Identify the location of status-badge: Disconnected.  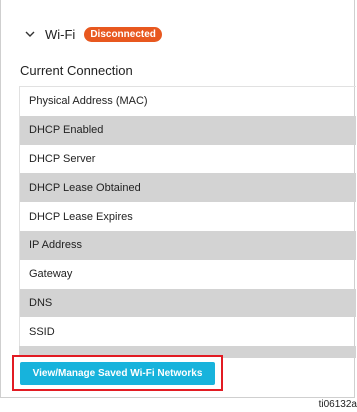
(123, 34).